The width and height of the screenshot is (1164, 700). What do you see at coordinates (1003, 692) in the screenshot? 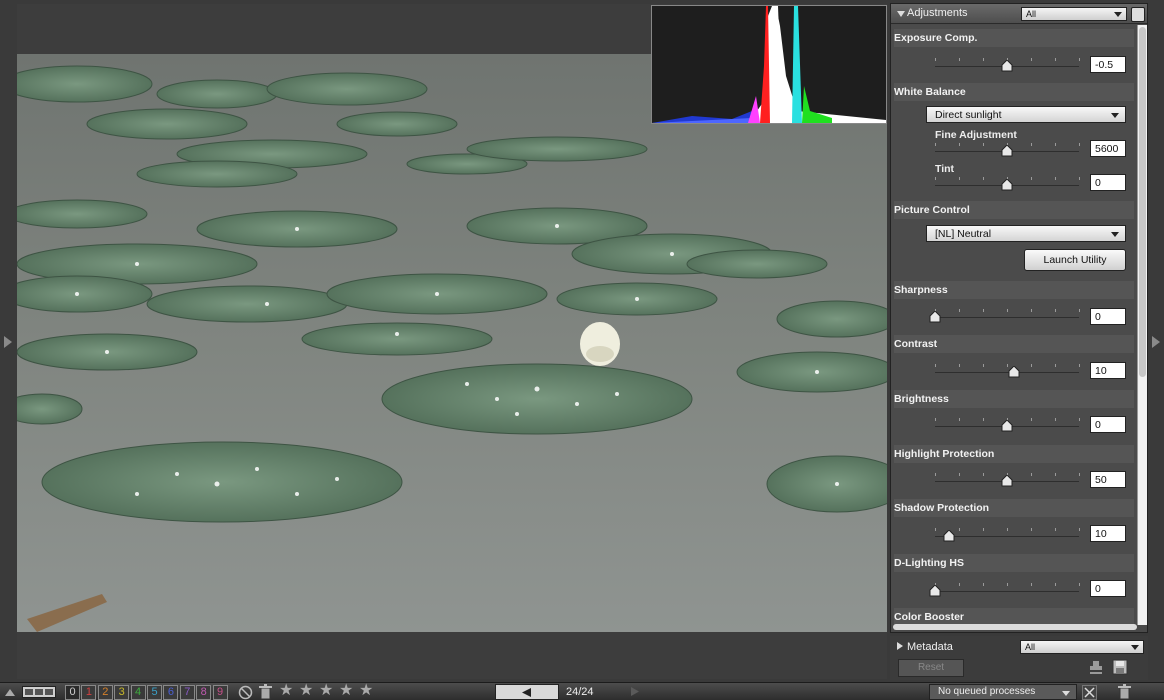
I see `queue-status-select: No queued processes` at bounding box center [1003, 692].